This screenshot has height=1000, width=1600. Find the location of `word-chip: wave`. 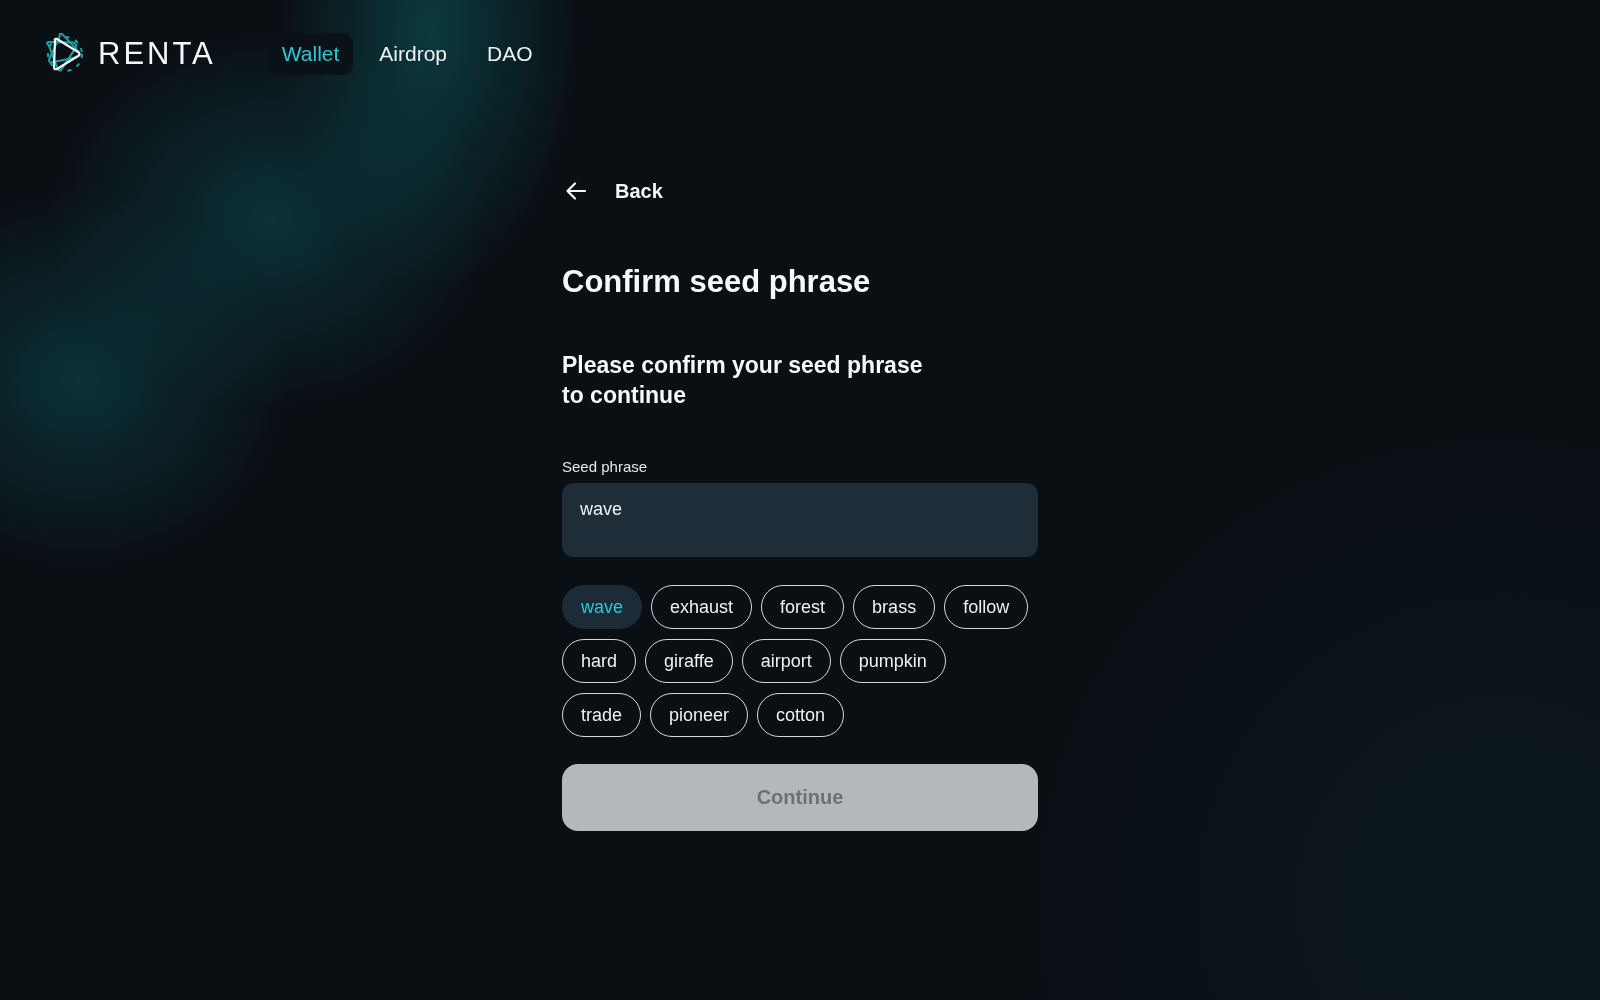

word-chip: wave is located at coordinates (602, 607).